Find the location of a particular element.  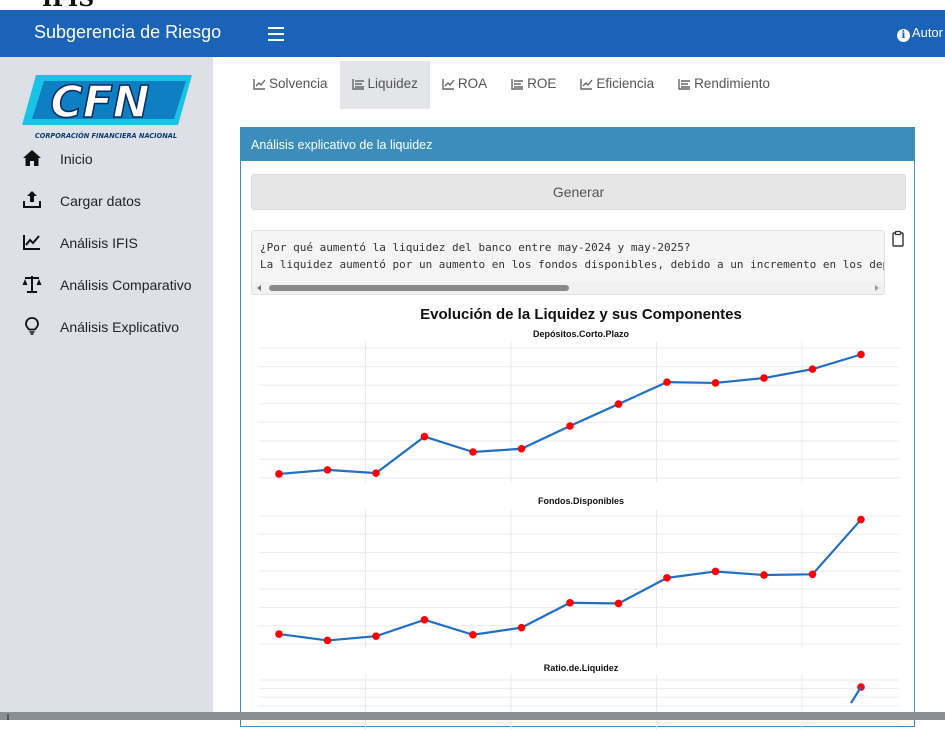

author-label: Autor is located at coordinates (927, 32).